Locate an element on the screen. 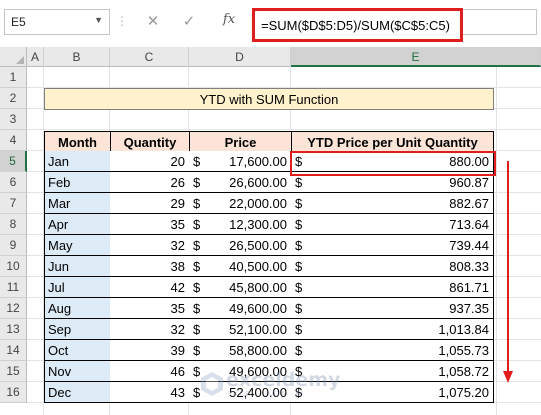 Image resolution: width=541 pixels, height=415 pixels. row-header-11: 11 is located at coordinates (13, 287).